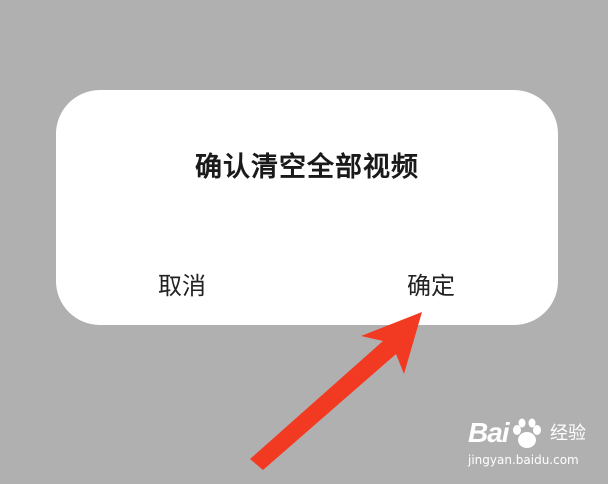 The width and height of the screenshot is (608, 484). Describe the element at coordinates (523, 460) in the screenshot. I see `watermark-url: jingyan.baidu.com` at that location.